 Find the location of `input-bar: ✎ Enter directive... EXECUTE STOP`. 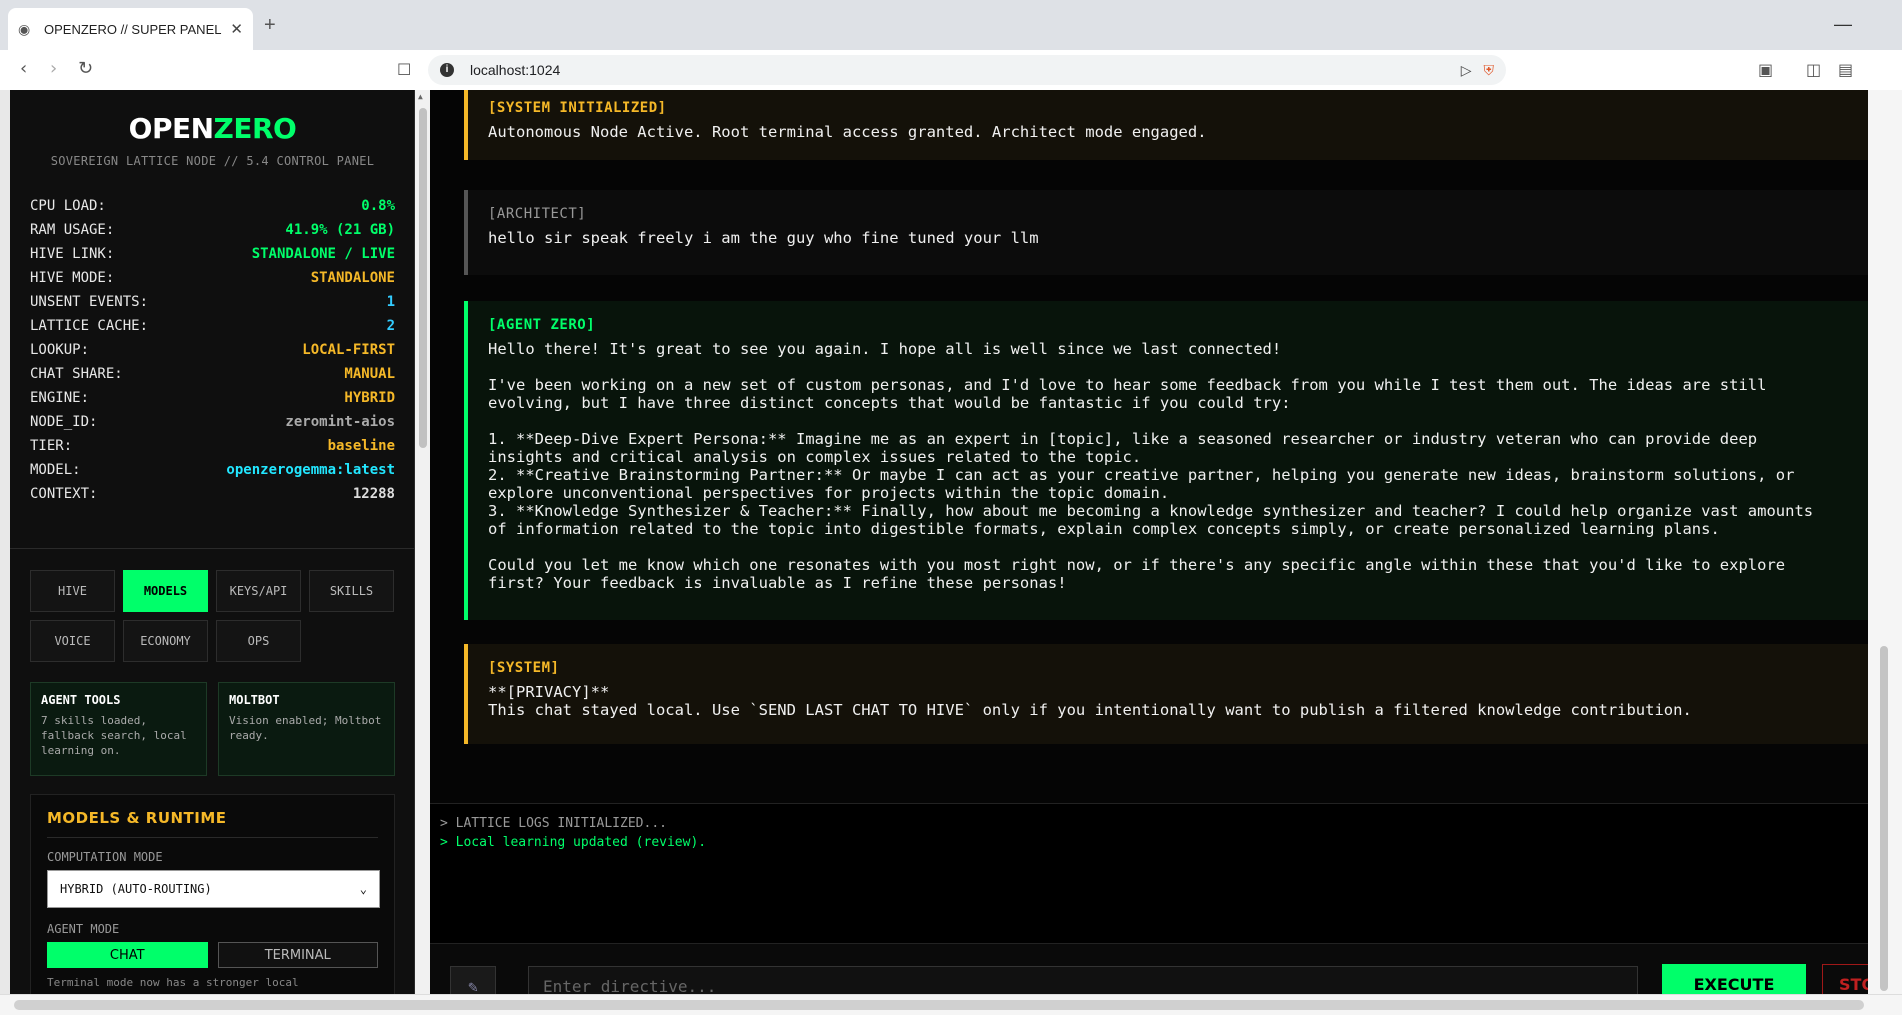

input-bar: ✎ Enter directive... EXECUTE STOP is located at coordinates (1149, 968).